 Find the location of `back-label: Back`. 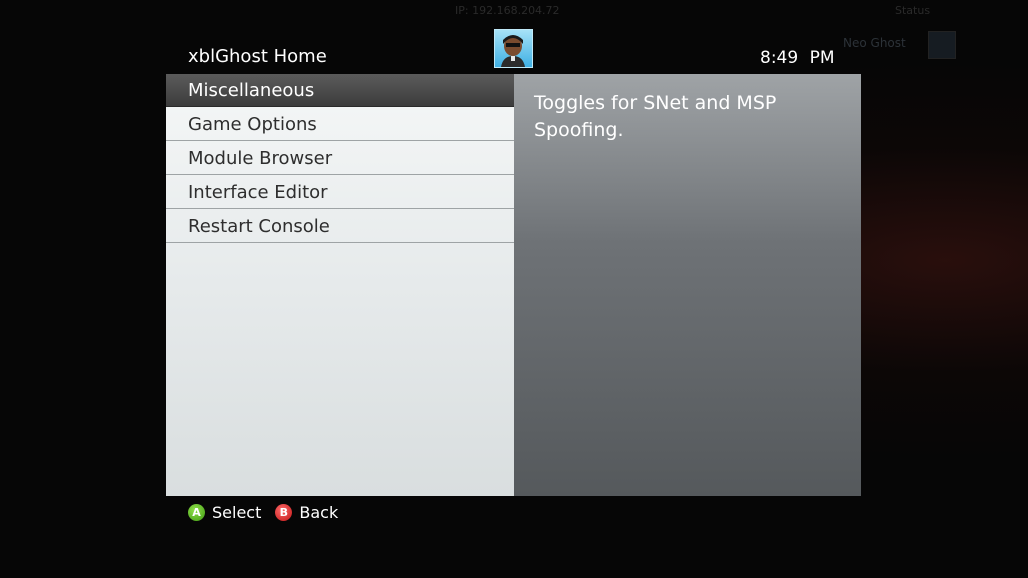

back-label: Back is located at coordinates (318, 512).